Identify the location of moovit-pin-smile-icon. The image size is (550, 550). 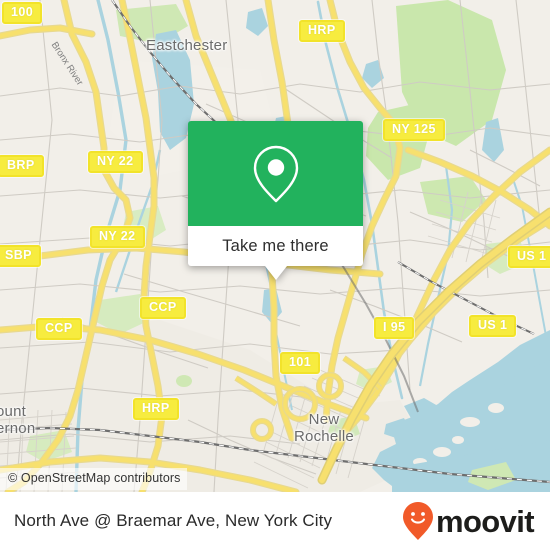
(417, 521).